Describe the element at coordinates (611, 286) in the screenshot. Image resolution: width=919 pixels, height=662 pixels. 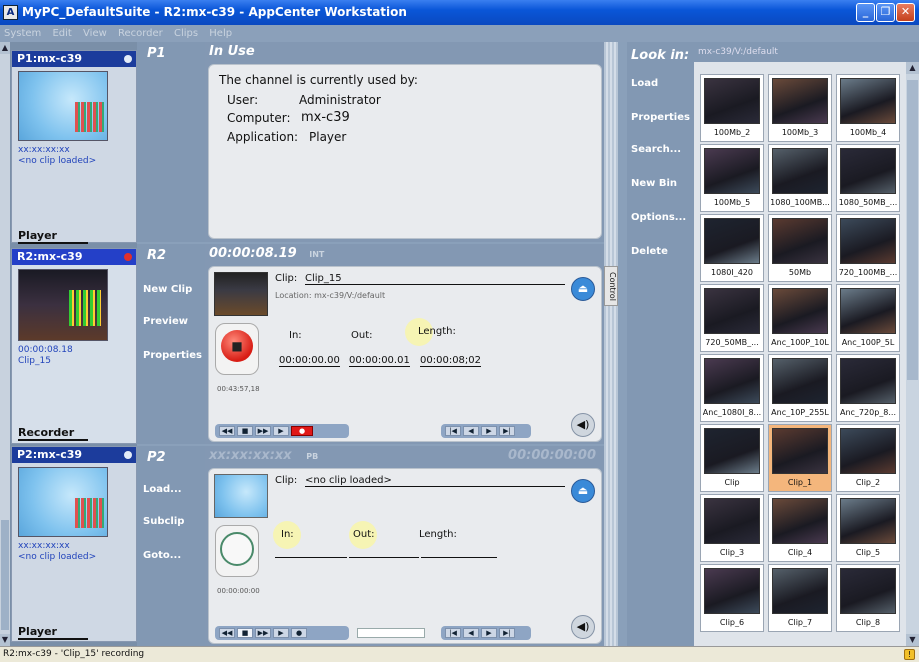
I see `control-tab: Control` at that location.